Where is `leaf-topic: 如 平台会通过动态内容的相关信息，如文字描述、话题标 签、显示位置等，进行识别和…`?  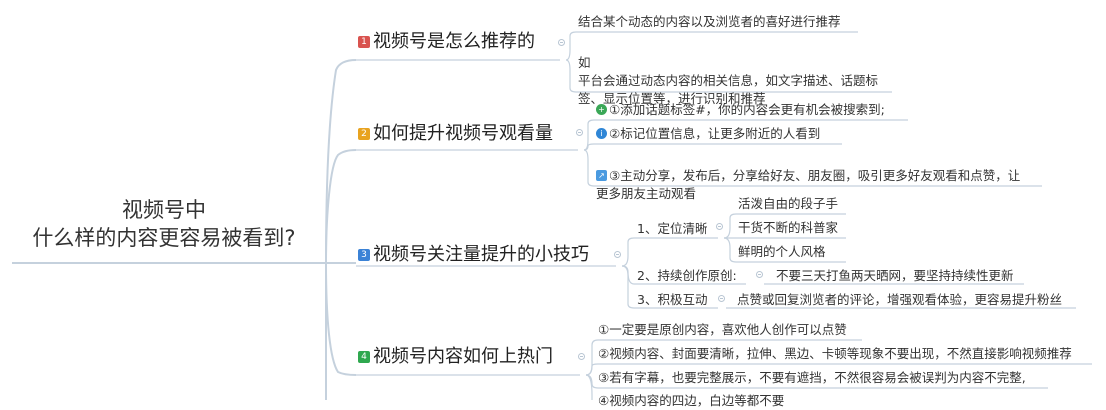
leaf-topic: 如 平台会通过动态内容的相关信息，如文字描述、话题标 签、显示位置等，进行识别和… is located at coordinates (738, 72).